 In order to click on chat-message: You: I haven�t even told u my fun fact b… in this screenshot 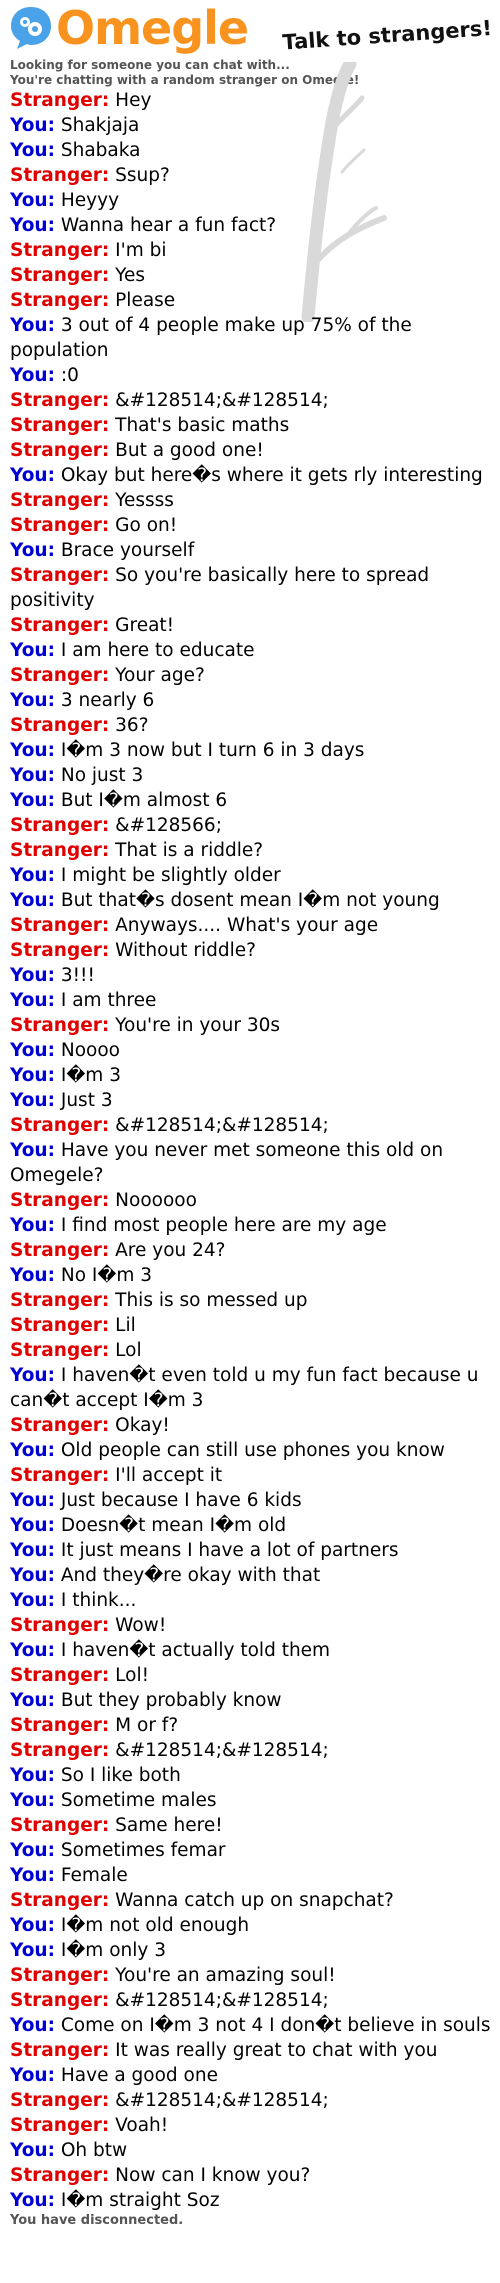, I will do `click(251, 1388)`.